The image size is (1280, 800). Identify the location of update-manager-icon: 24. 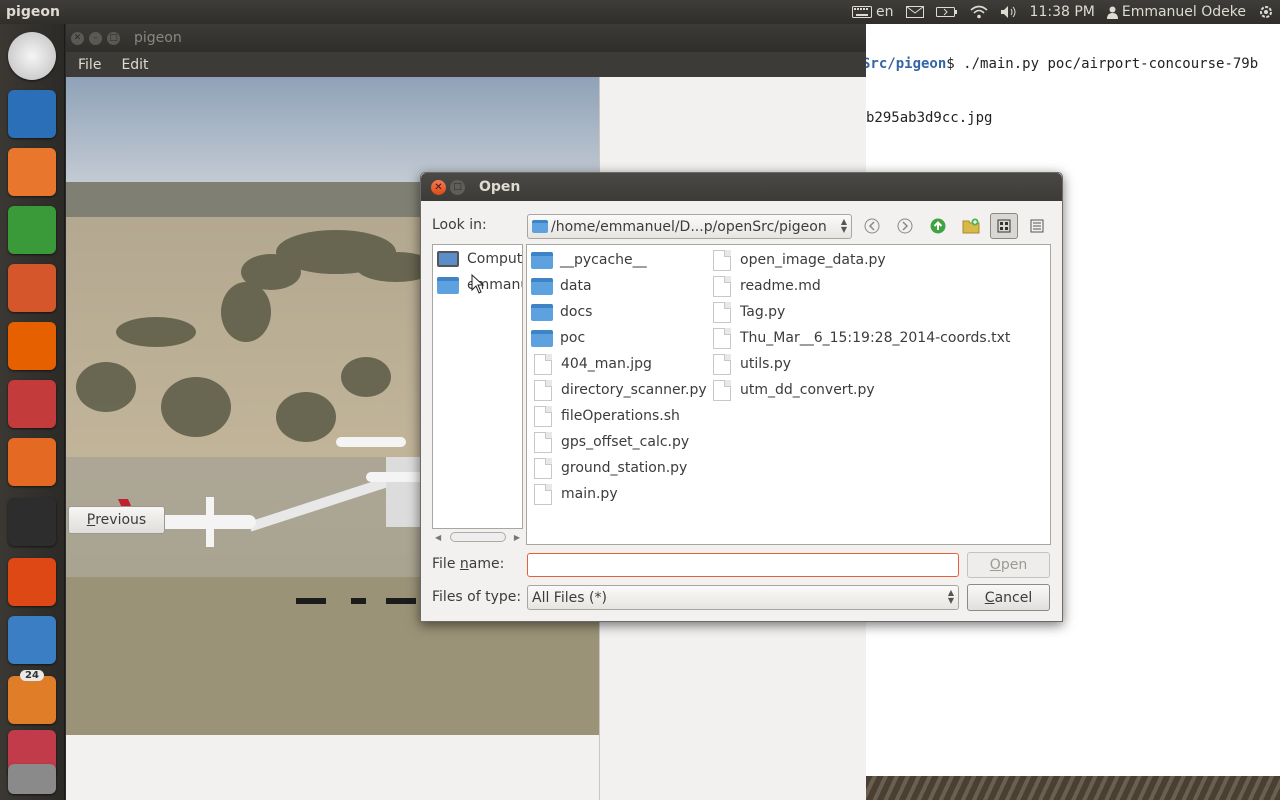
(32, 697).